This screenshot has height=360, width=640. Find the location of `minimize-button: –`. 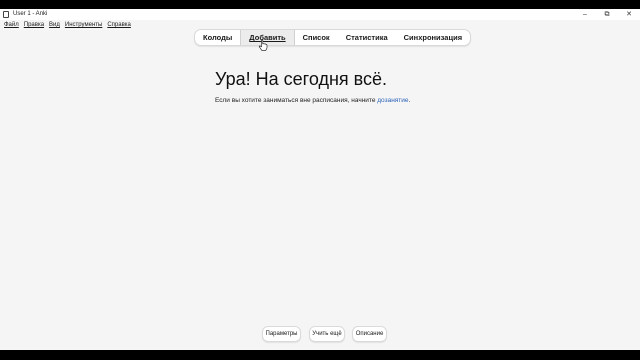

minimize-button: – is located at coordinates (585, 14).